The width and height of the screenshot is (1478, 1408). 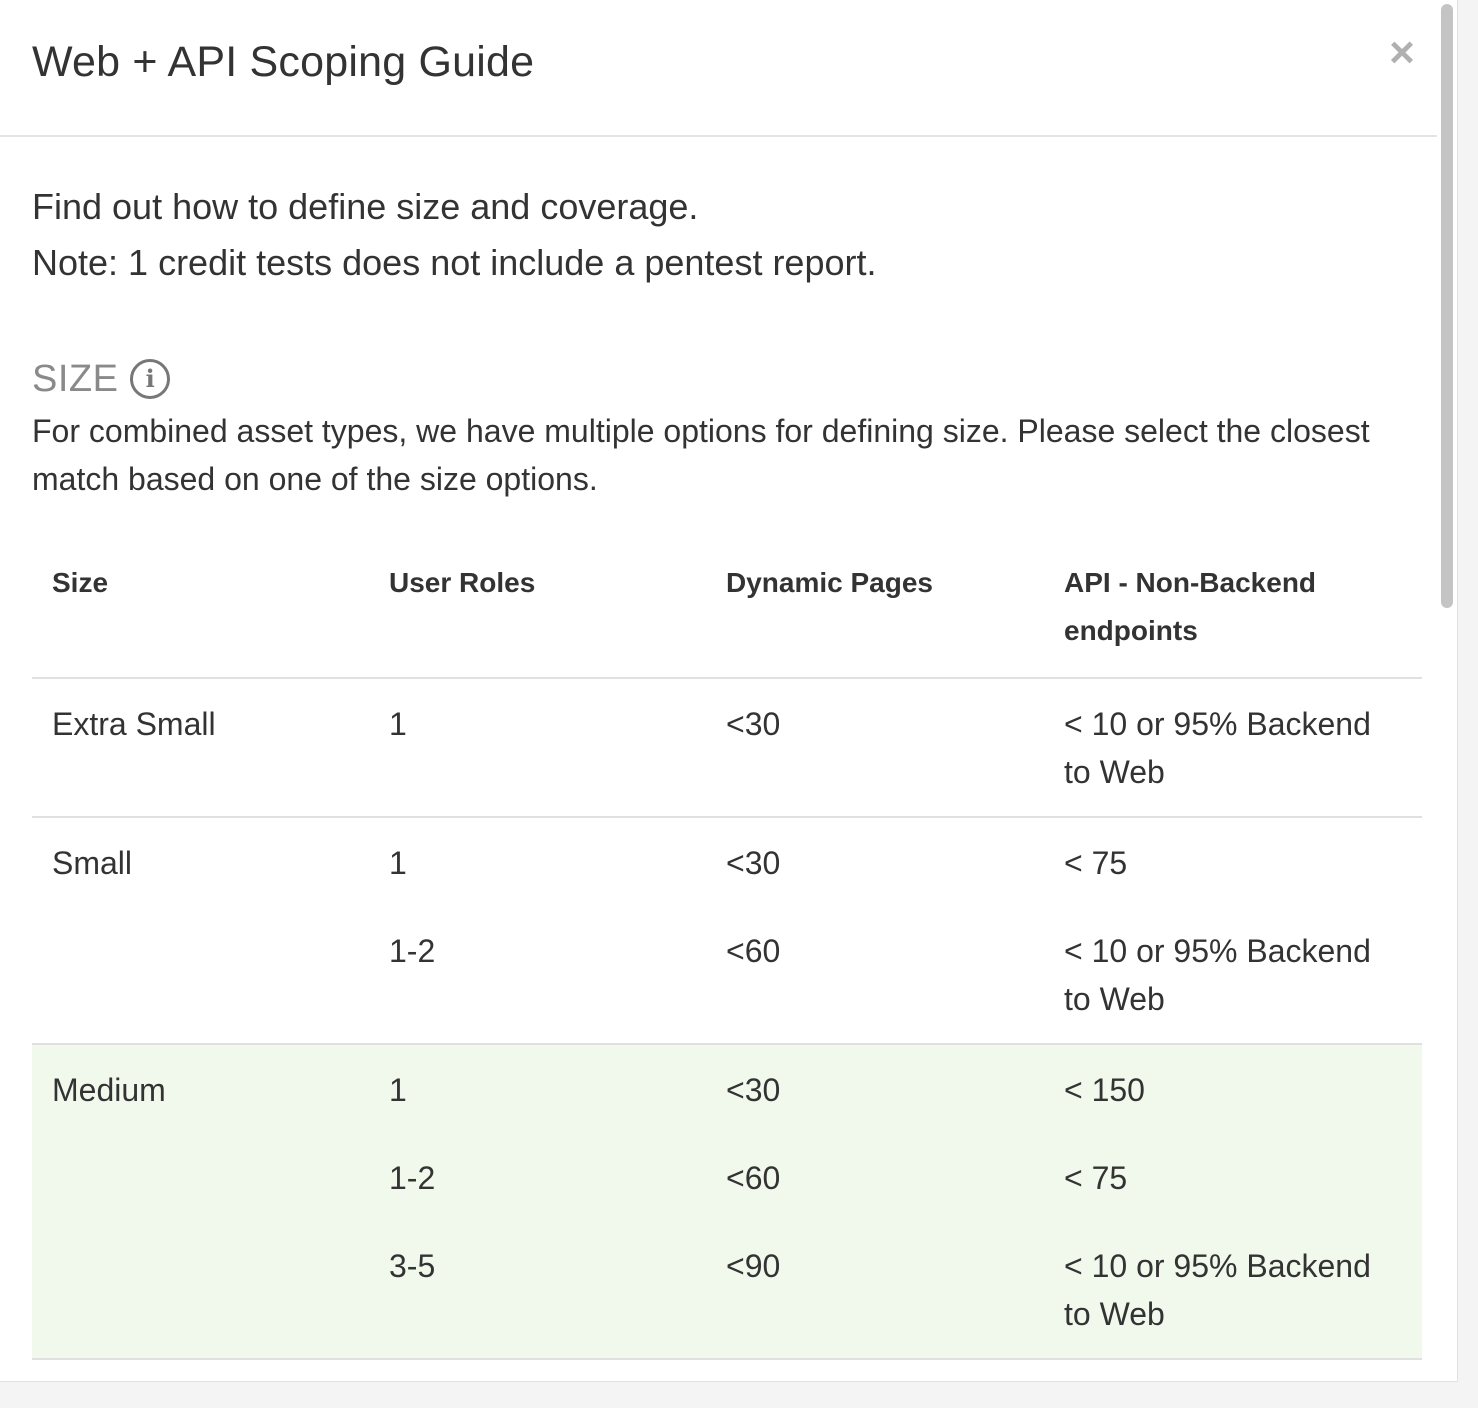 I want to click on table-row: 1-2 <60 < 75, so click(x=727, y=1158).